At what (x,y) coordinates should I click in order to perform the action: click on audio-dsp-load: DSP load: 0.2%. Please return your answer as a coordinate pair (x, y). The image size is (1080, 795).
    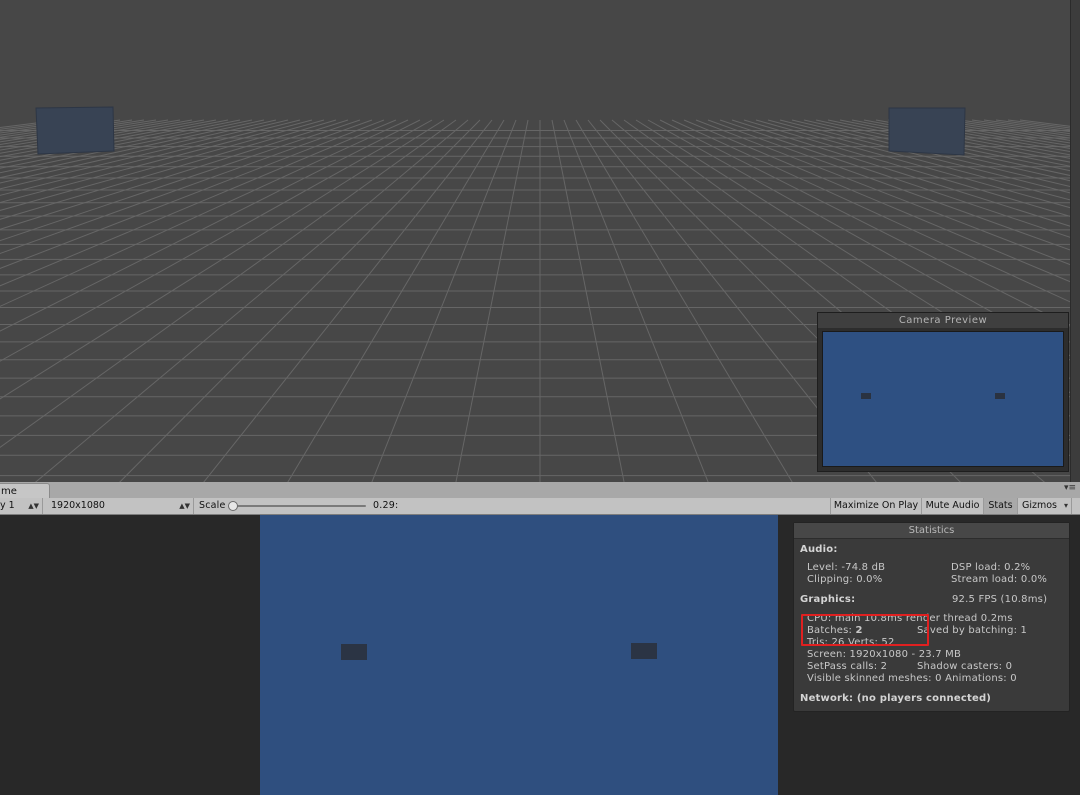
    Looking at the image, I should click on (991, 567).